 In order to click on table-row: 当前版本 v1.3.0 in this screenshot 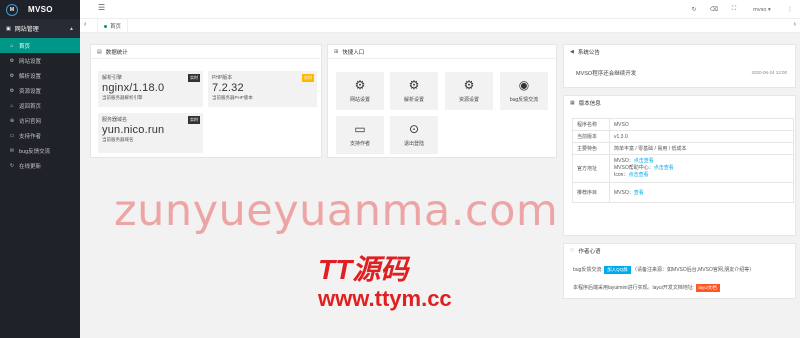, I will do `click(683, 136)`.